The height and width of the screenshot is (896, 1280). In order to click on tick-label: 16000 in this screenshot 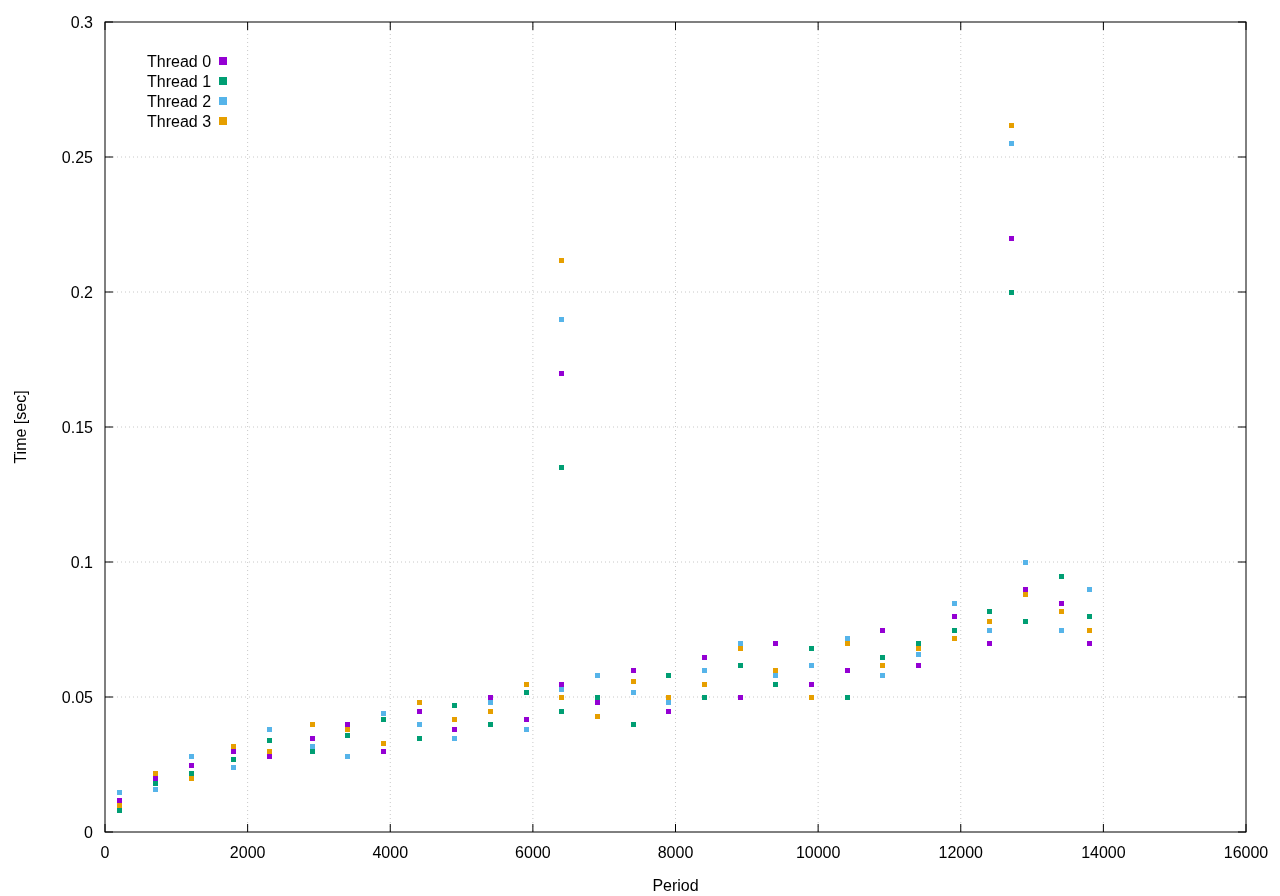, I will do `click(1246, 852)`.